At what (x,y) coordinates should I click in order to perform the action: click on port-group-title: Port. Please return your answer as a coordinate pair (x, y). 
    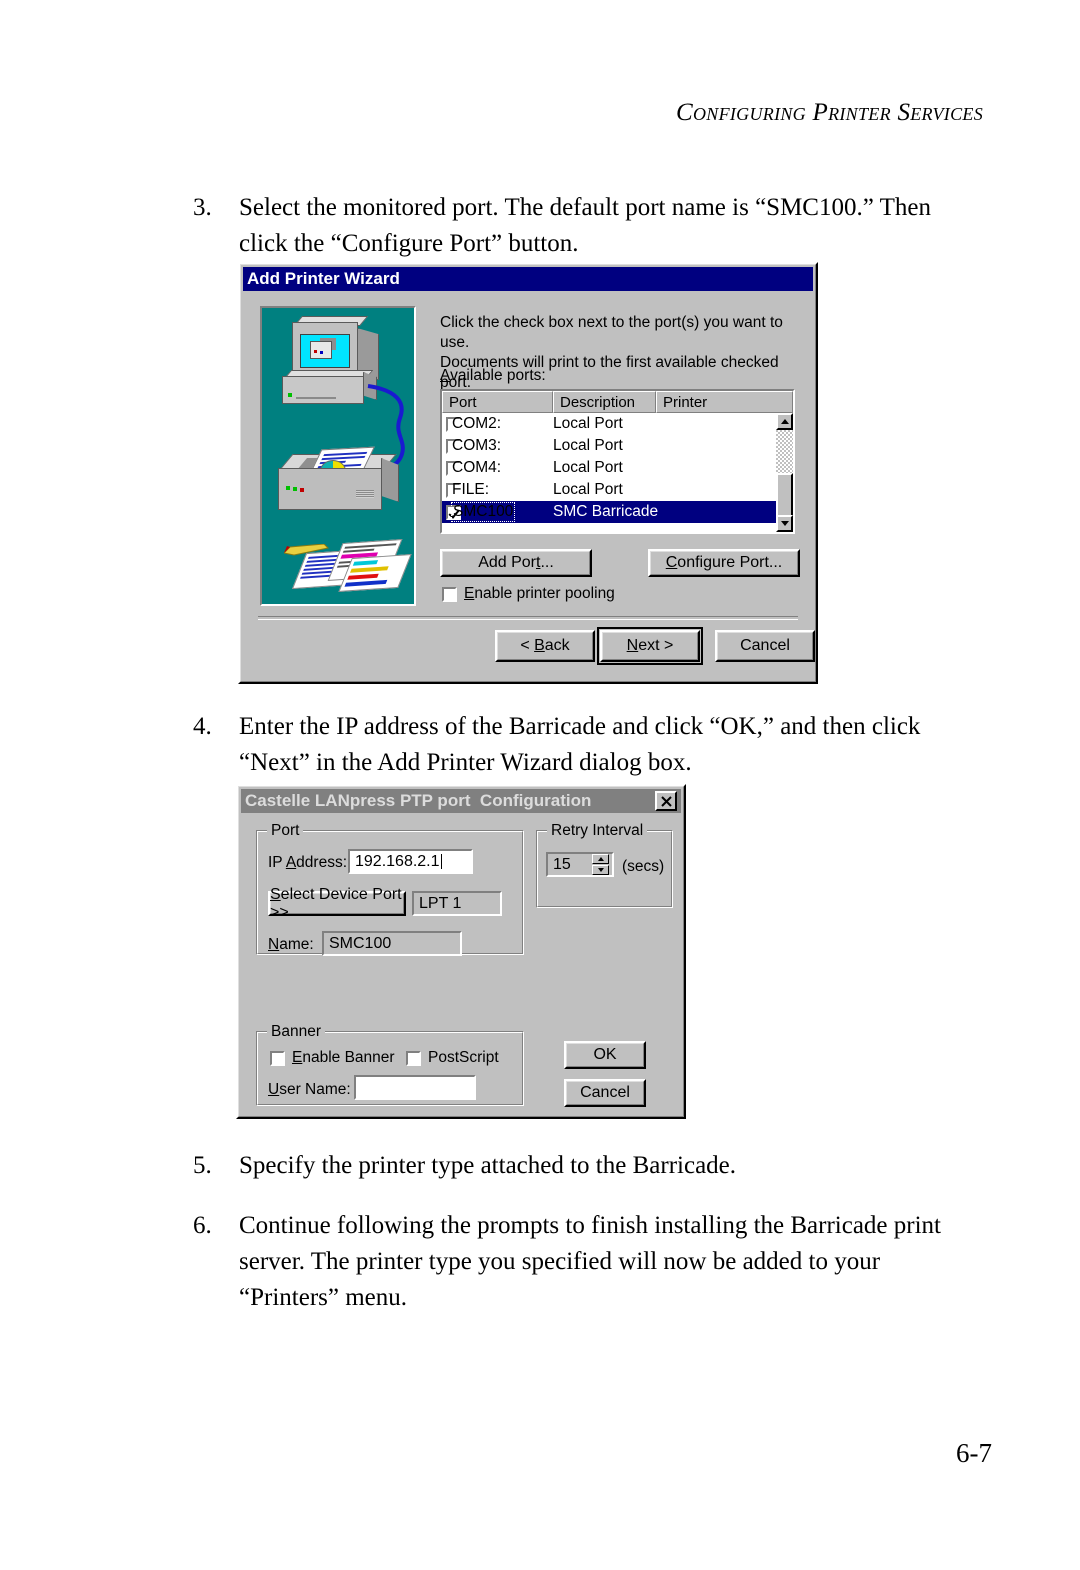
    Looking at the image, I should click on (285, 831).